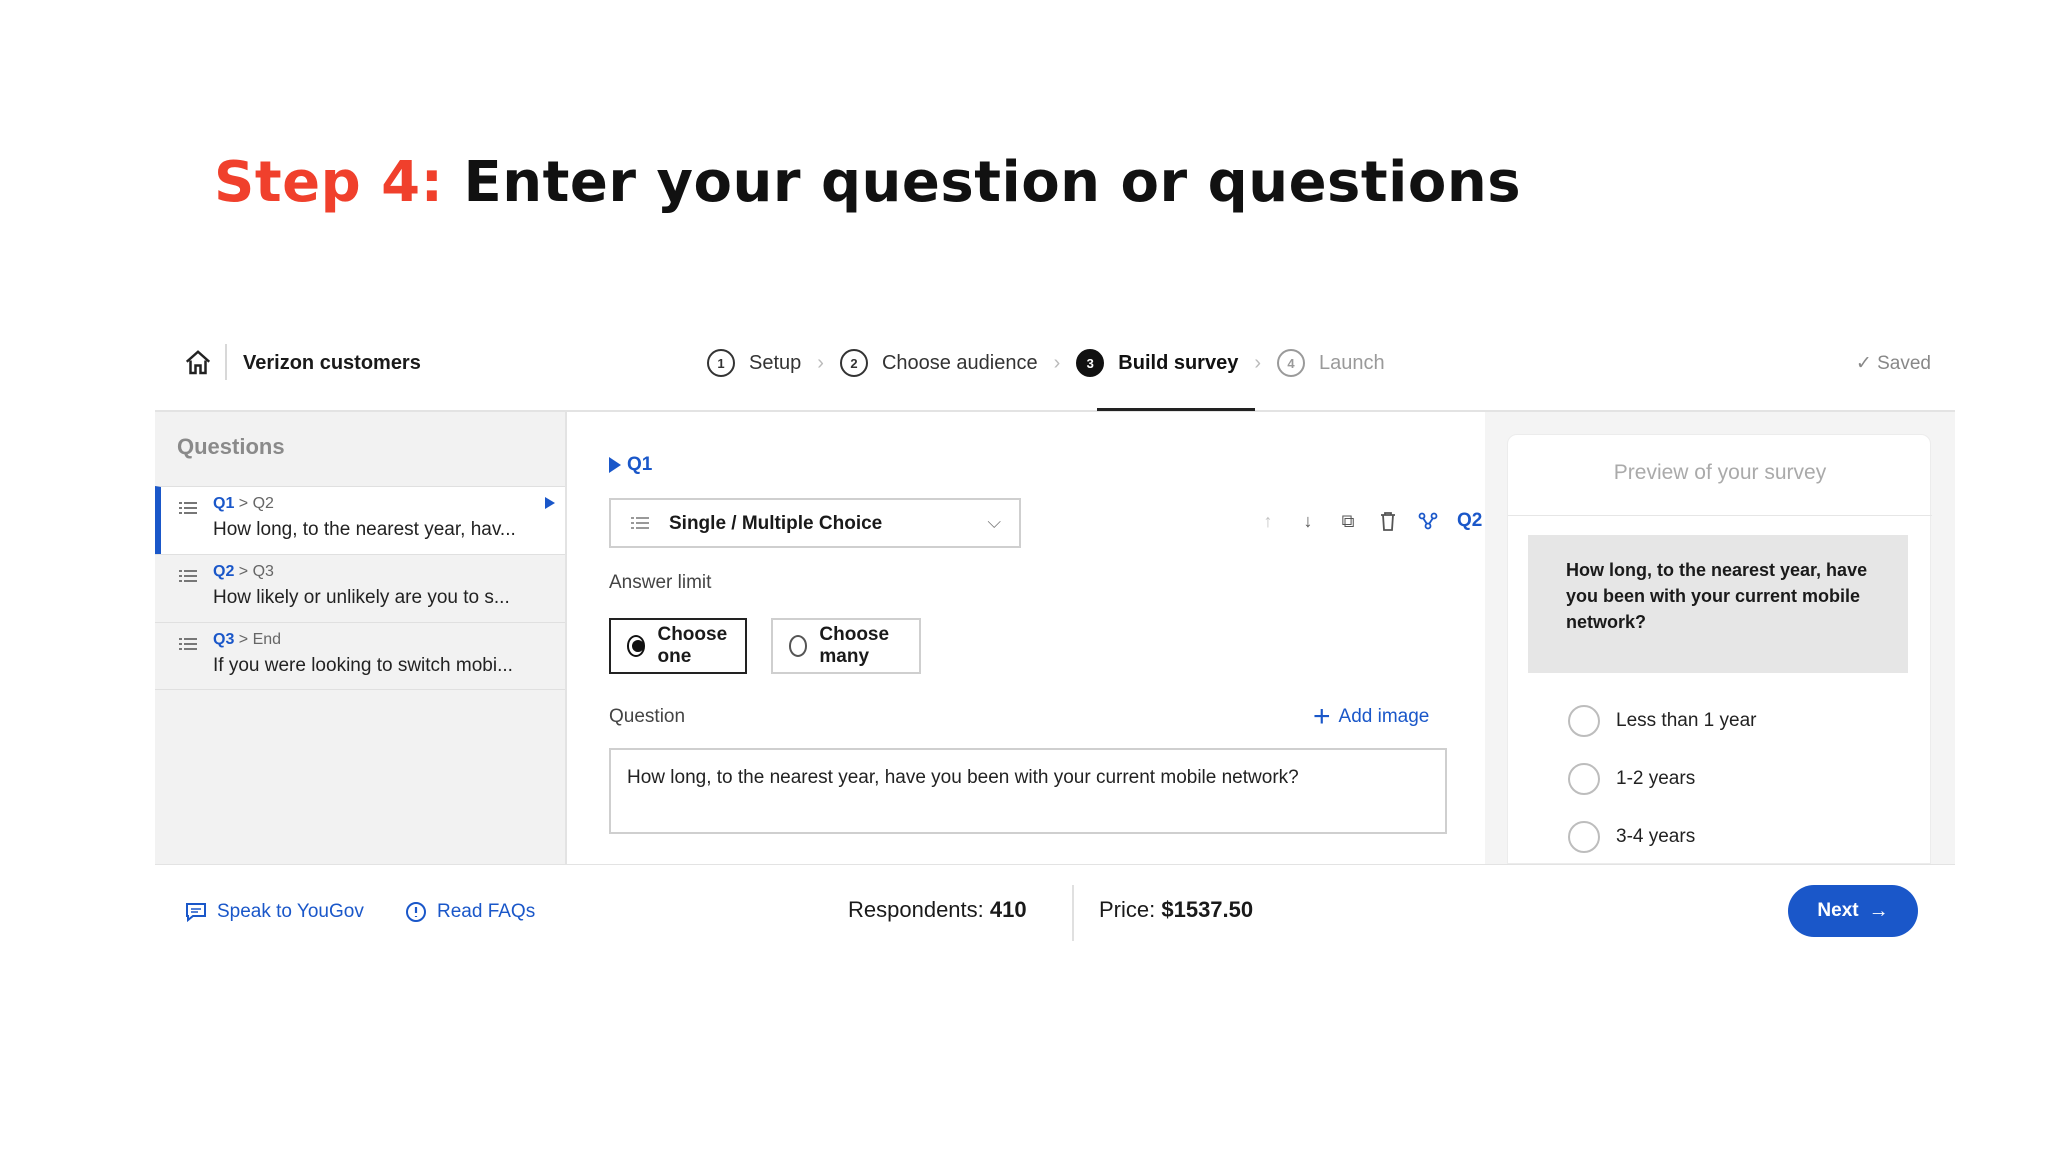 This screenshot has height=1152, width=2048. Describe the element at coordinates (647, 716) in the screenshot. I see `question-label: Question` at that location.